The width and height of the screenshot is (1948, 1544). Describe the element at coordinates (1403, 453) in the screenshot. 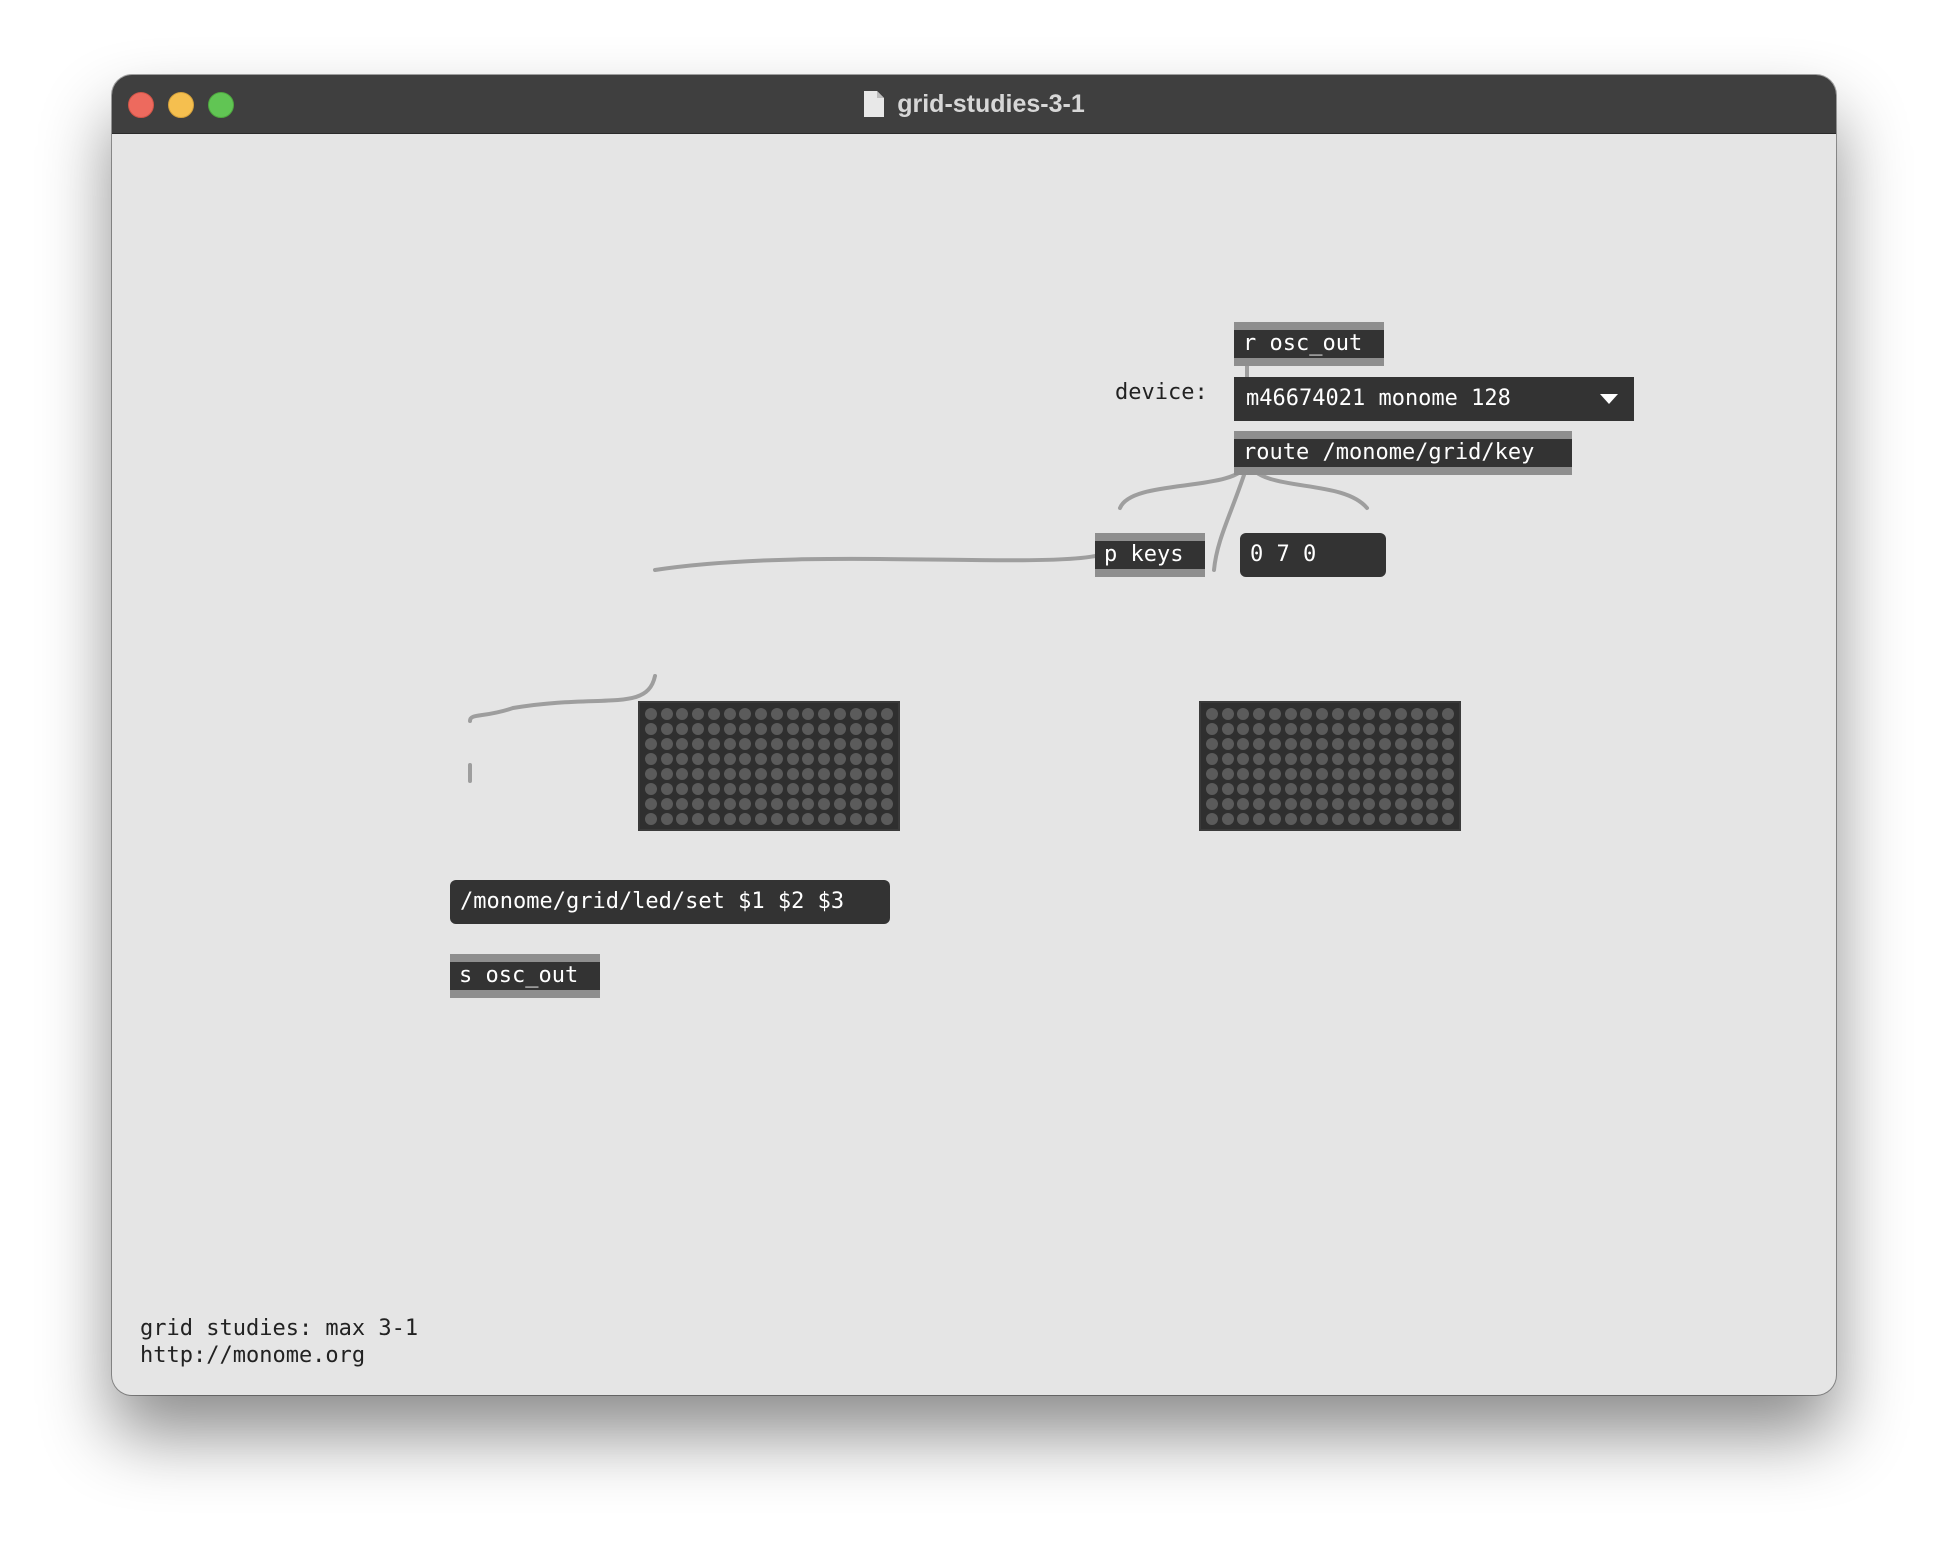

I see `route-monome-grid-key-object: route /monome/grid/key` at that location.